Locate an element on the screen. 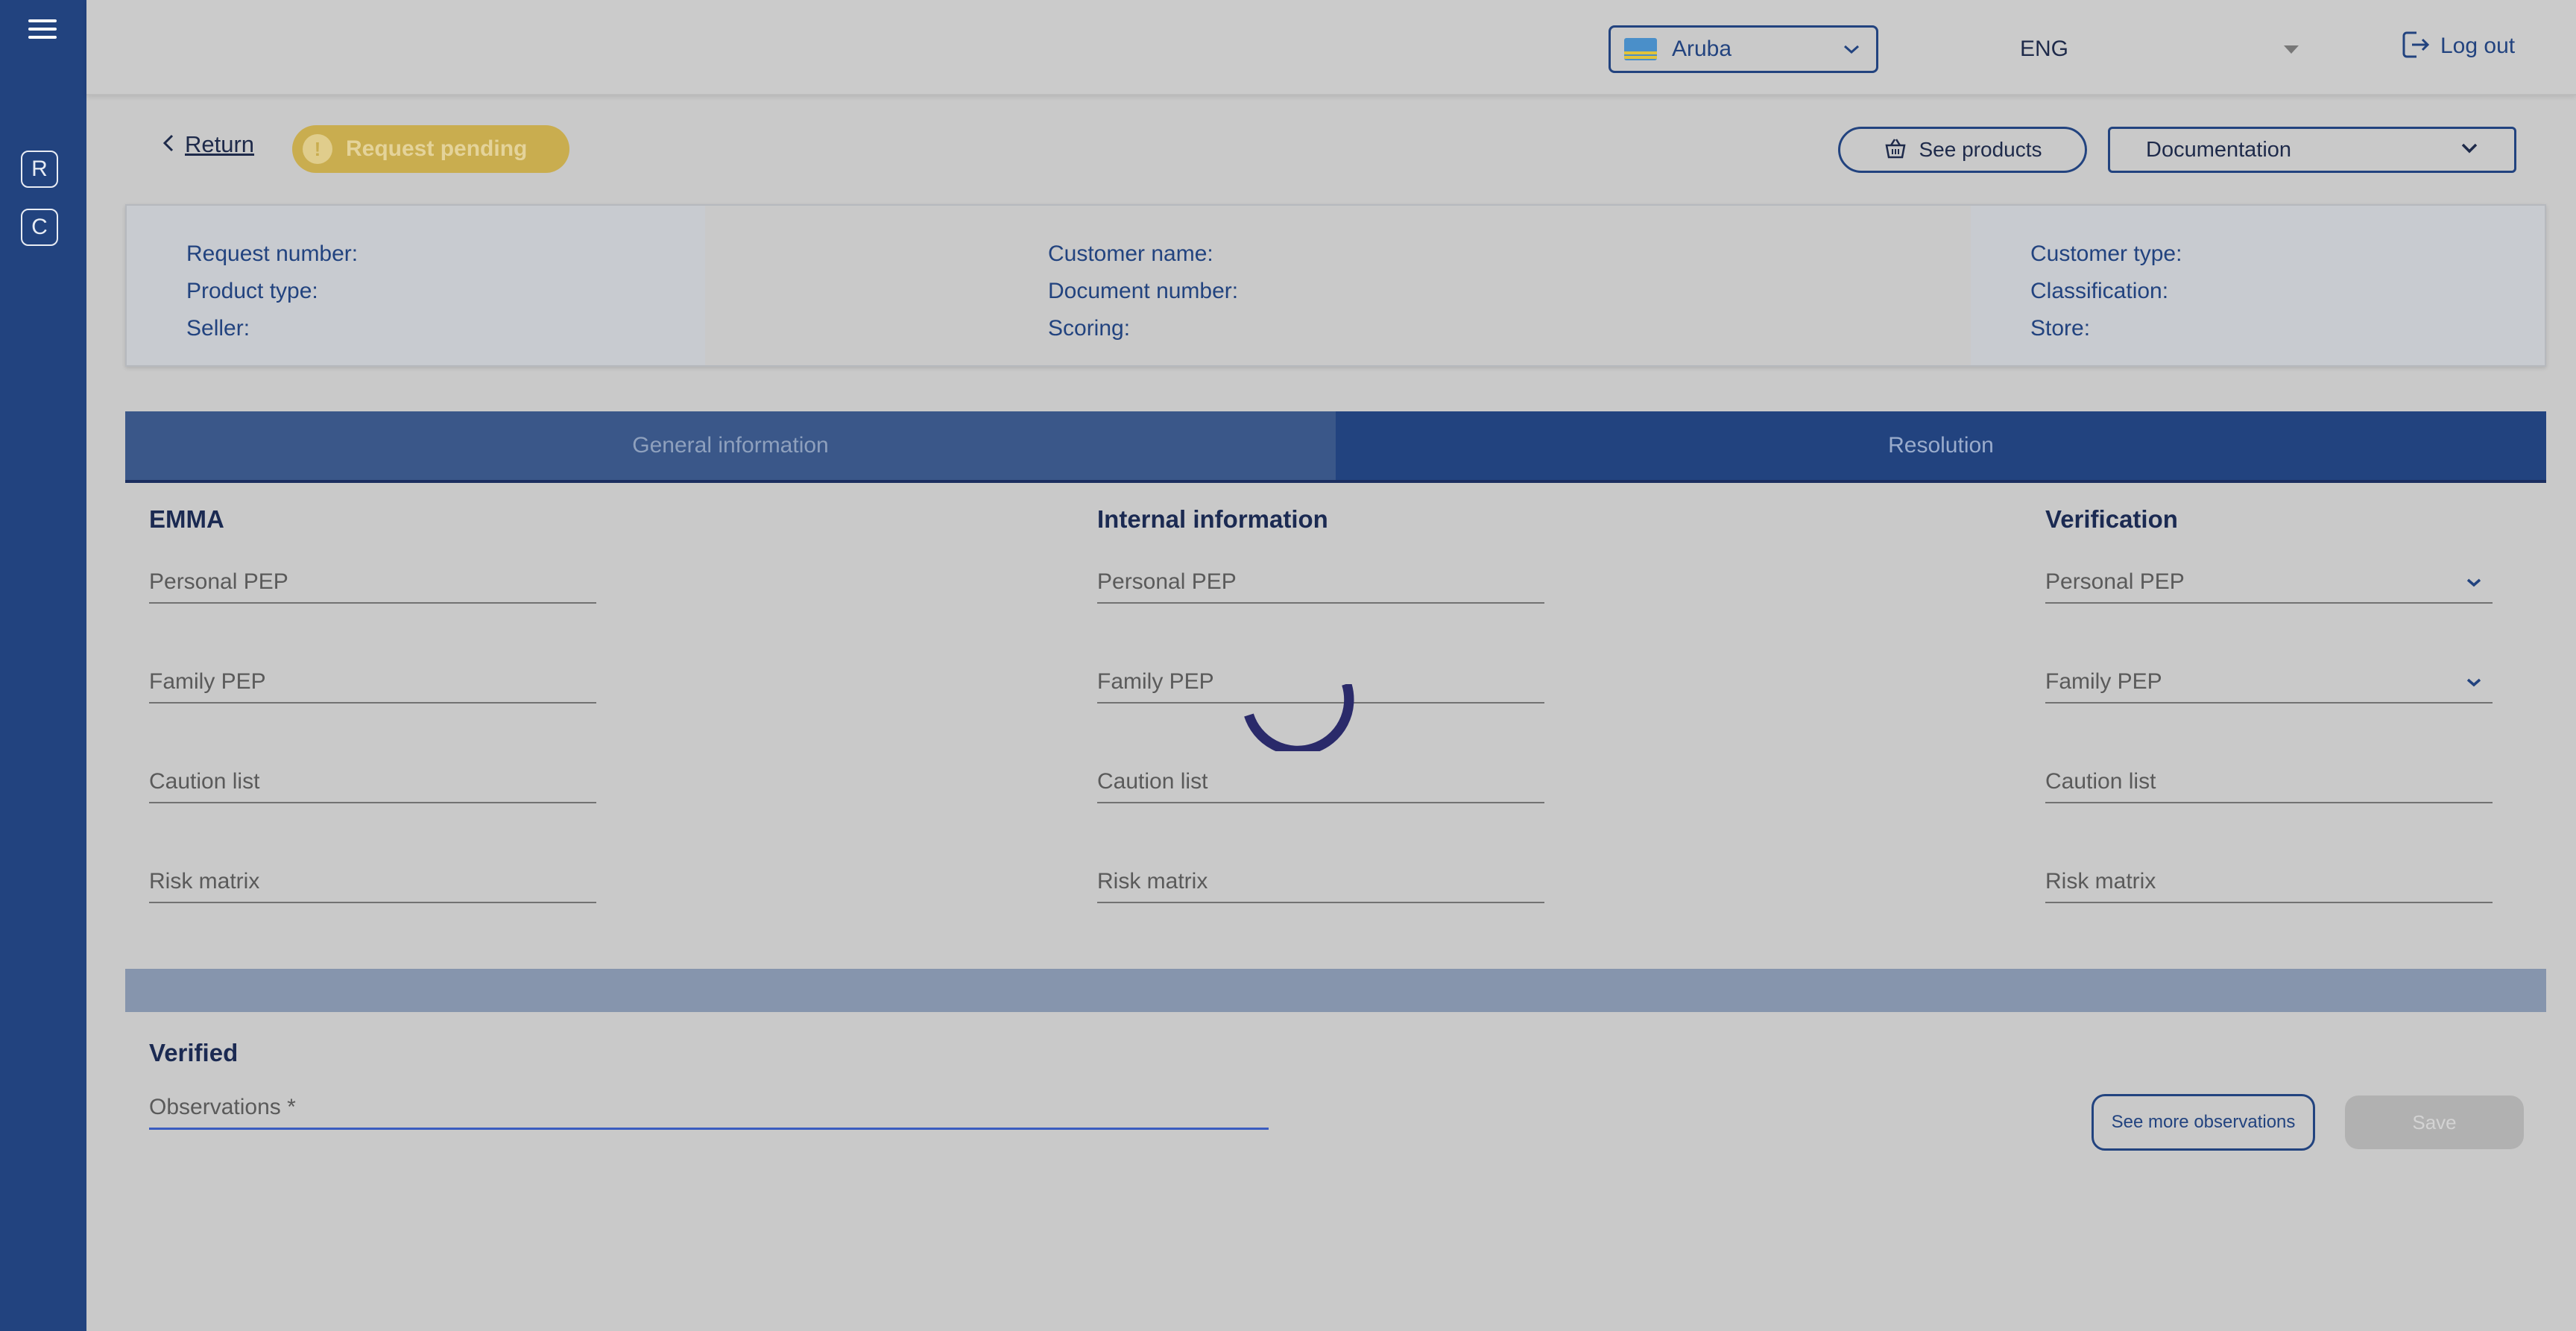 The image size is (2576, 1331). tab-bar: General information Resolution is located at coordinates (1336, 447).